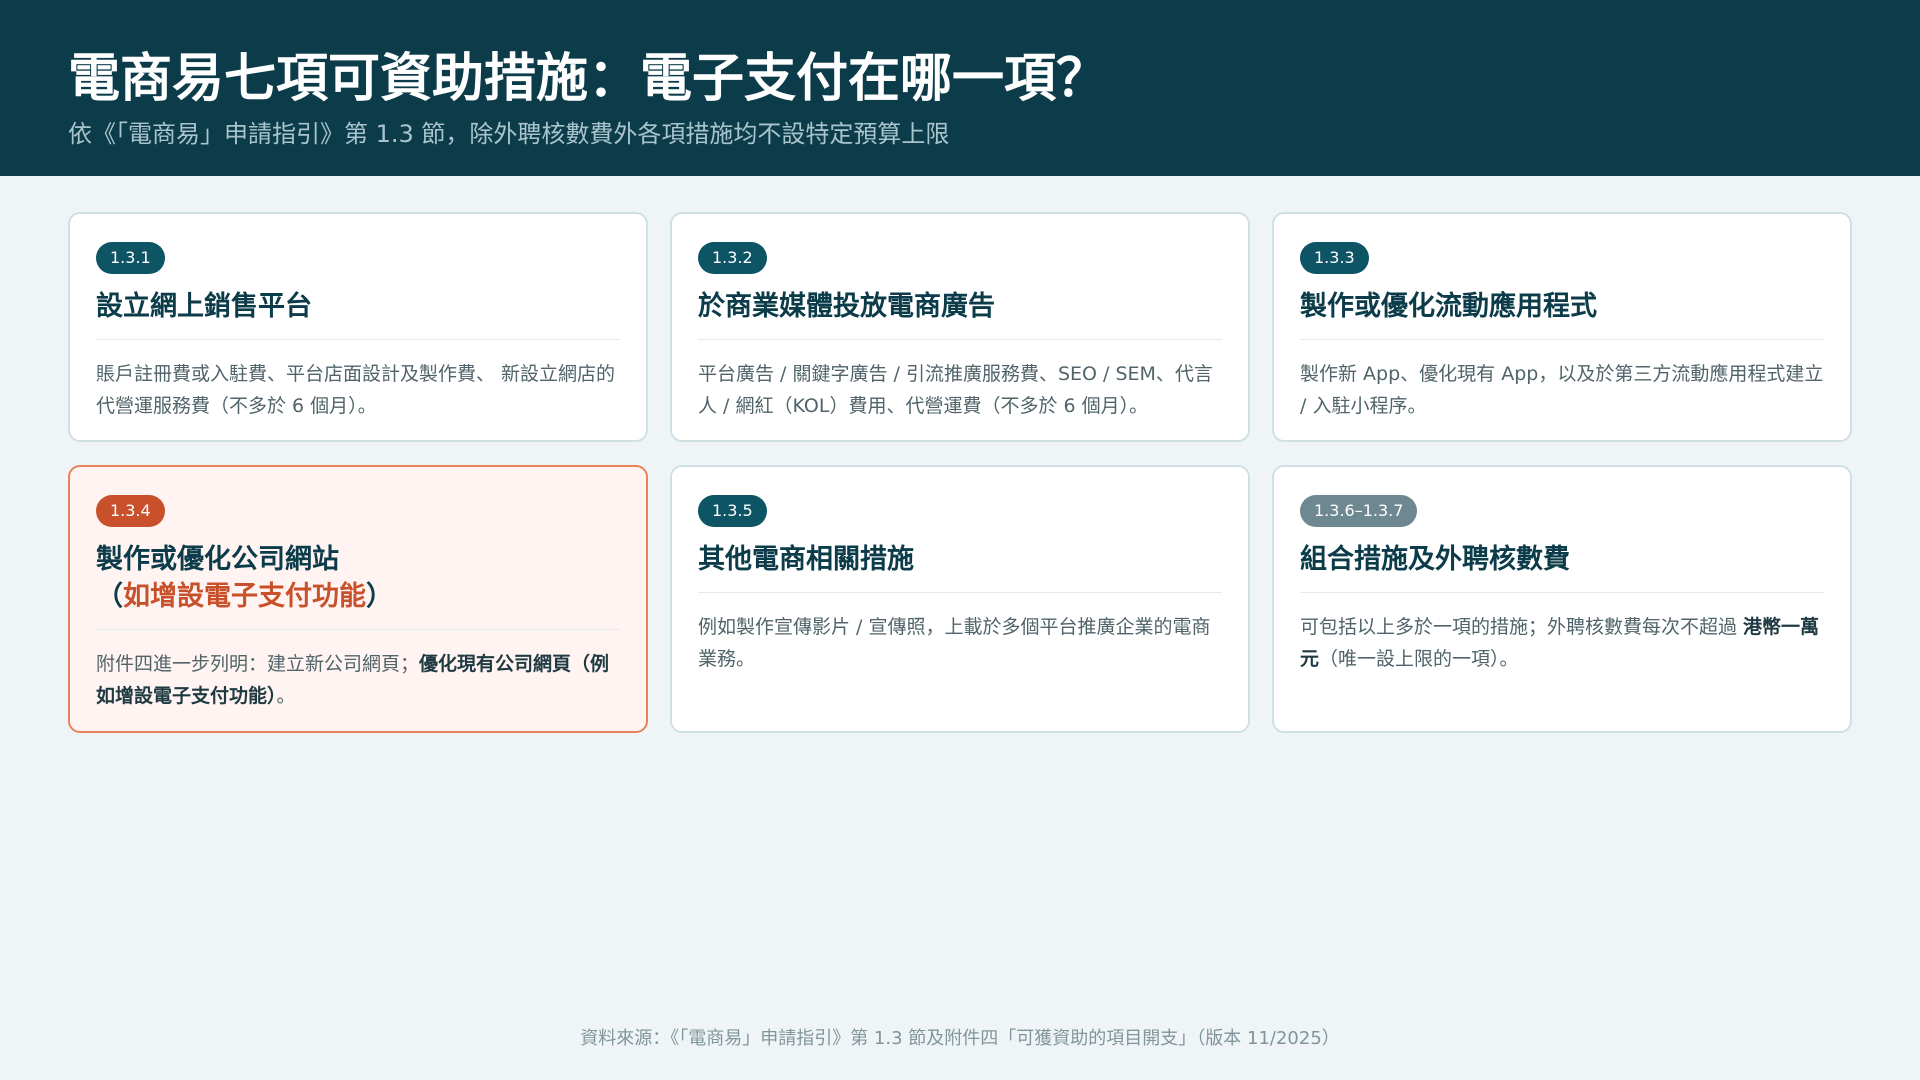 Image resolution: width=1920 pixels, height=1080 pixels. Describe the element at coordinates (130, 511) in the screenshot. I see `section-badge: 1.3.4` at that location.